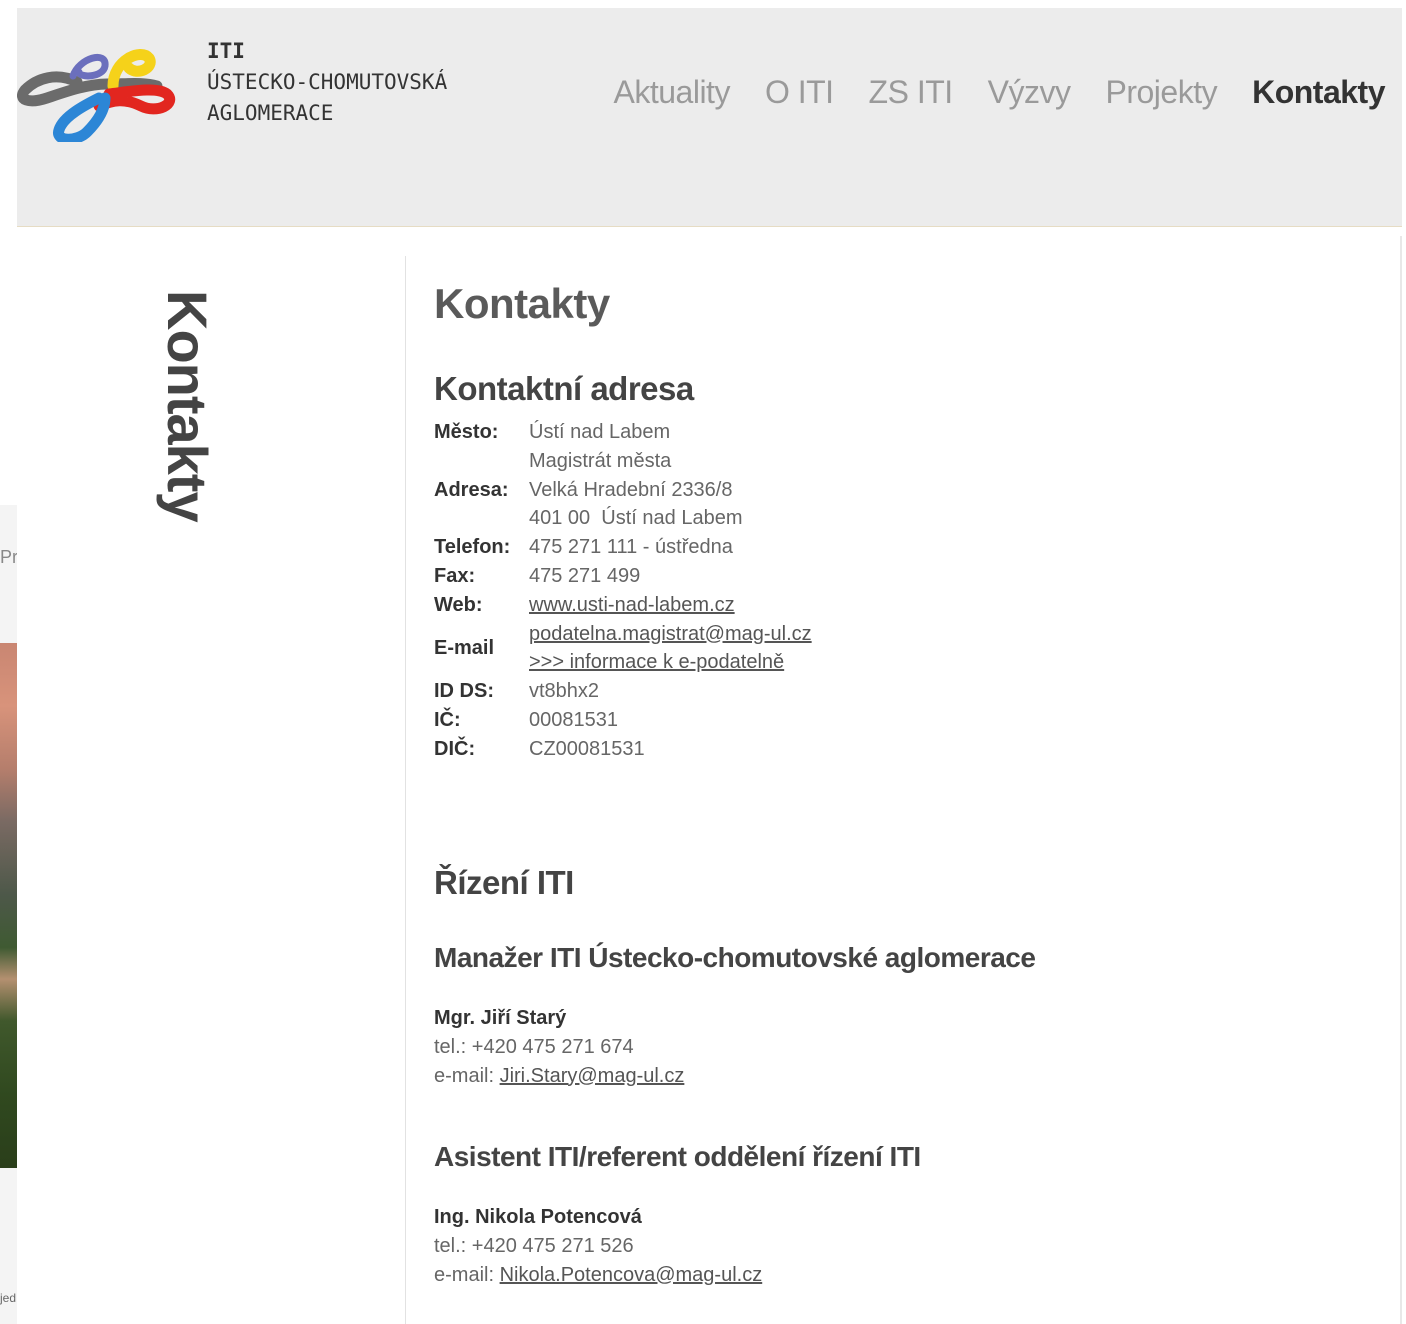 This screenshot has height=1324, width=1406. I want to click on row-mesto: Město: Ústí nad Labem, so click(623, 432).